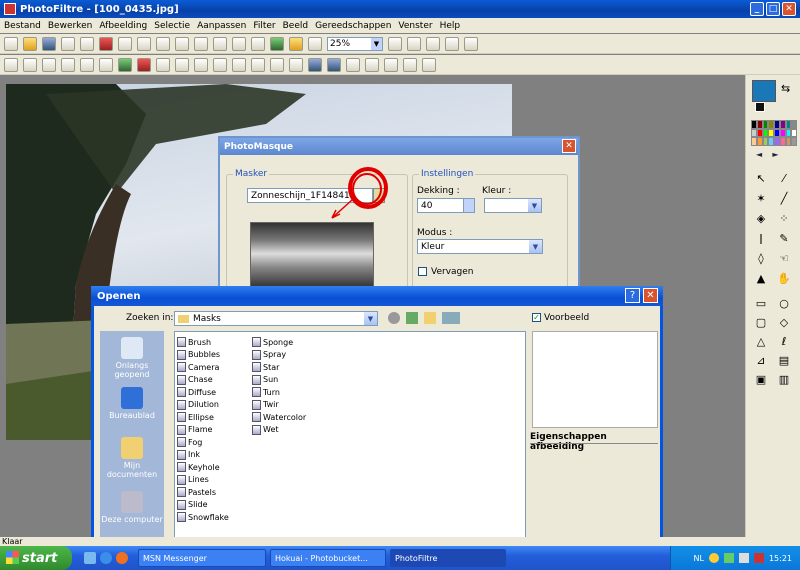  I want to click on modus-select: Kleur ▼, so click(480, 246).